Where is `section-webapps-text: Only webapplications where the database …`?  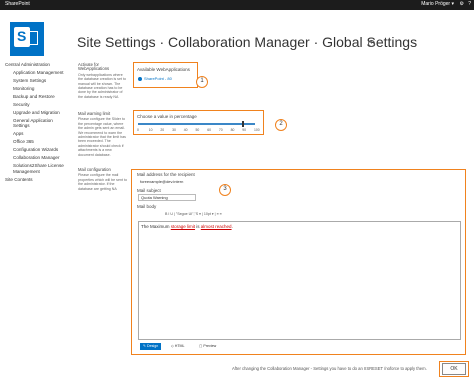 section-webapps-text: Only webapplications where the database … is located at coordinates (102, 85).